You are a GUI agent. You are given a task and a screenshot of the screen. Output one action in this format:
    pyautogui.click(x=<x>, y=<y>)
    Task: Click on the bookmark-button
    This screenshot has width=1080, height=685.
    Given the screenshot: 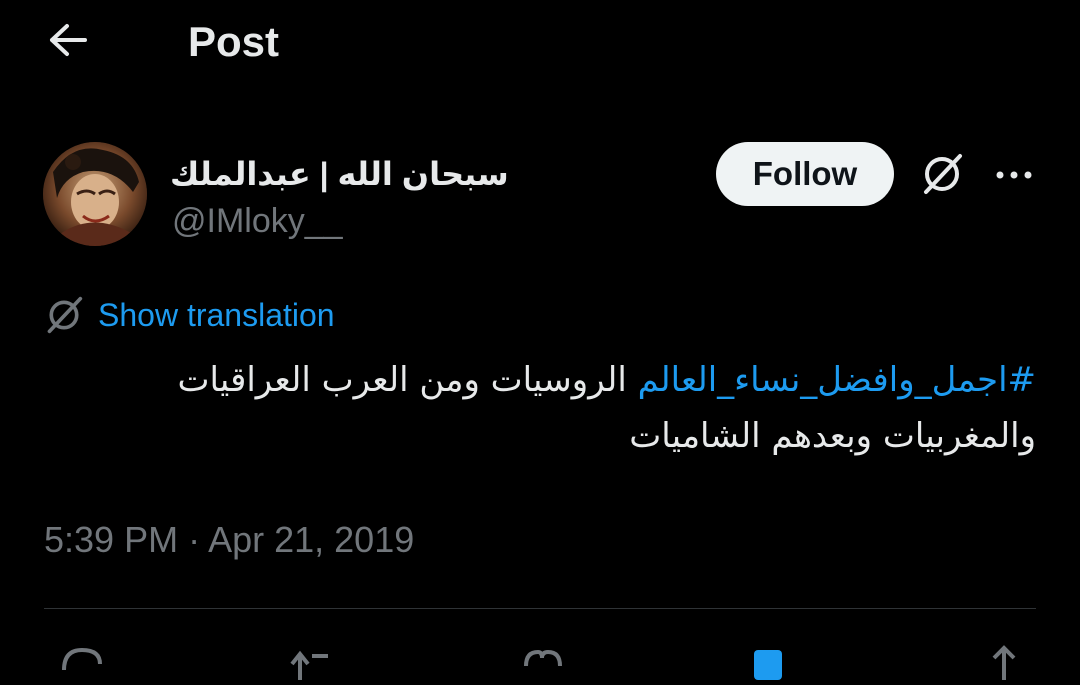 What is the action you would take?
    pyautogui.click(x=768, y=660)
    